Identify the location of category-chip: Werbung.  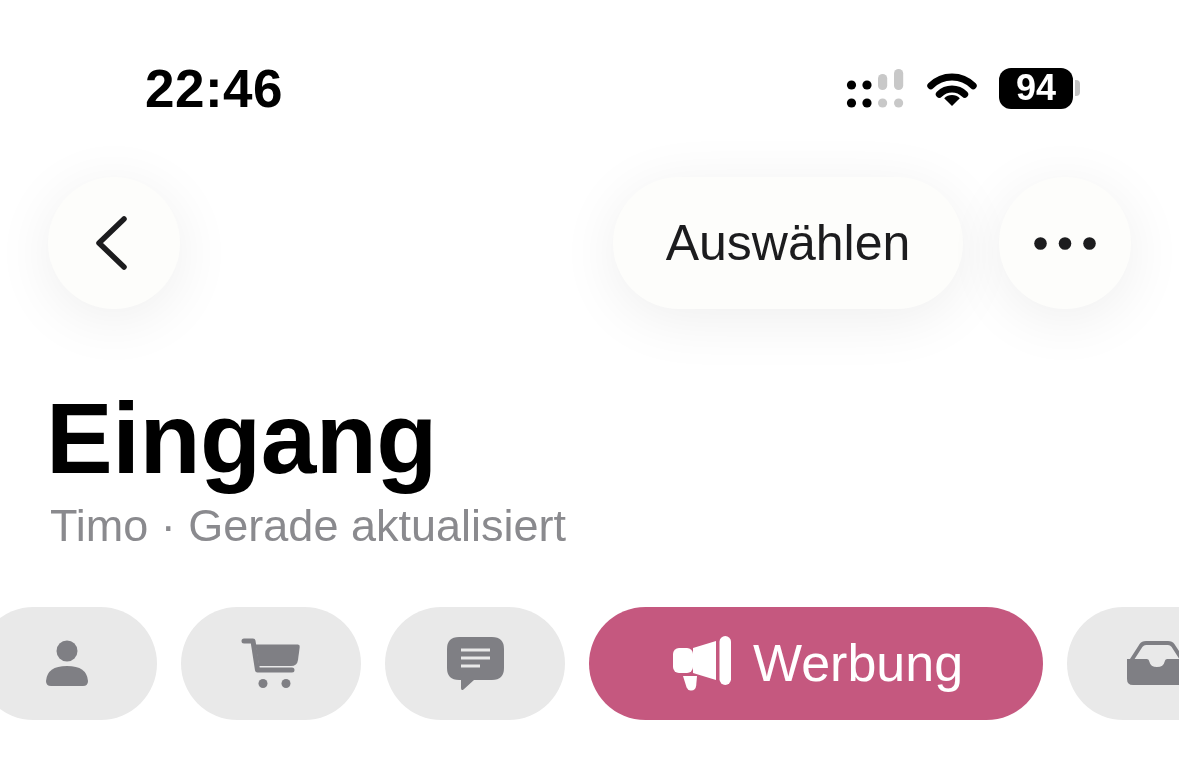
(816, 663).